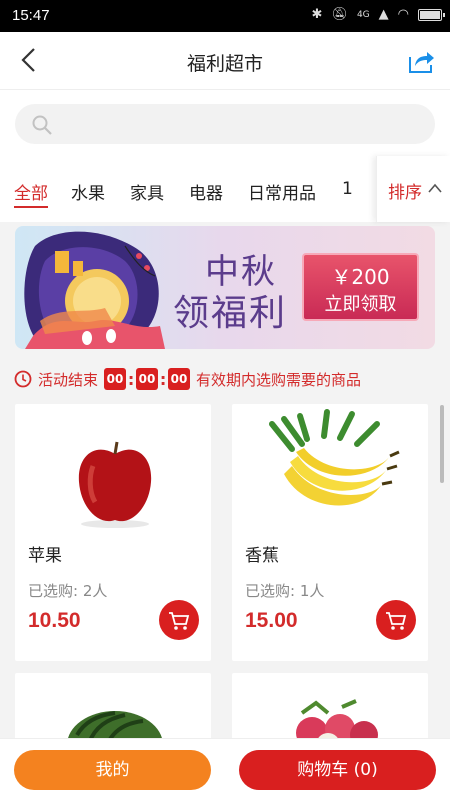  I want to click on status-time: 15:47, so click(31, 15).